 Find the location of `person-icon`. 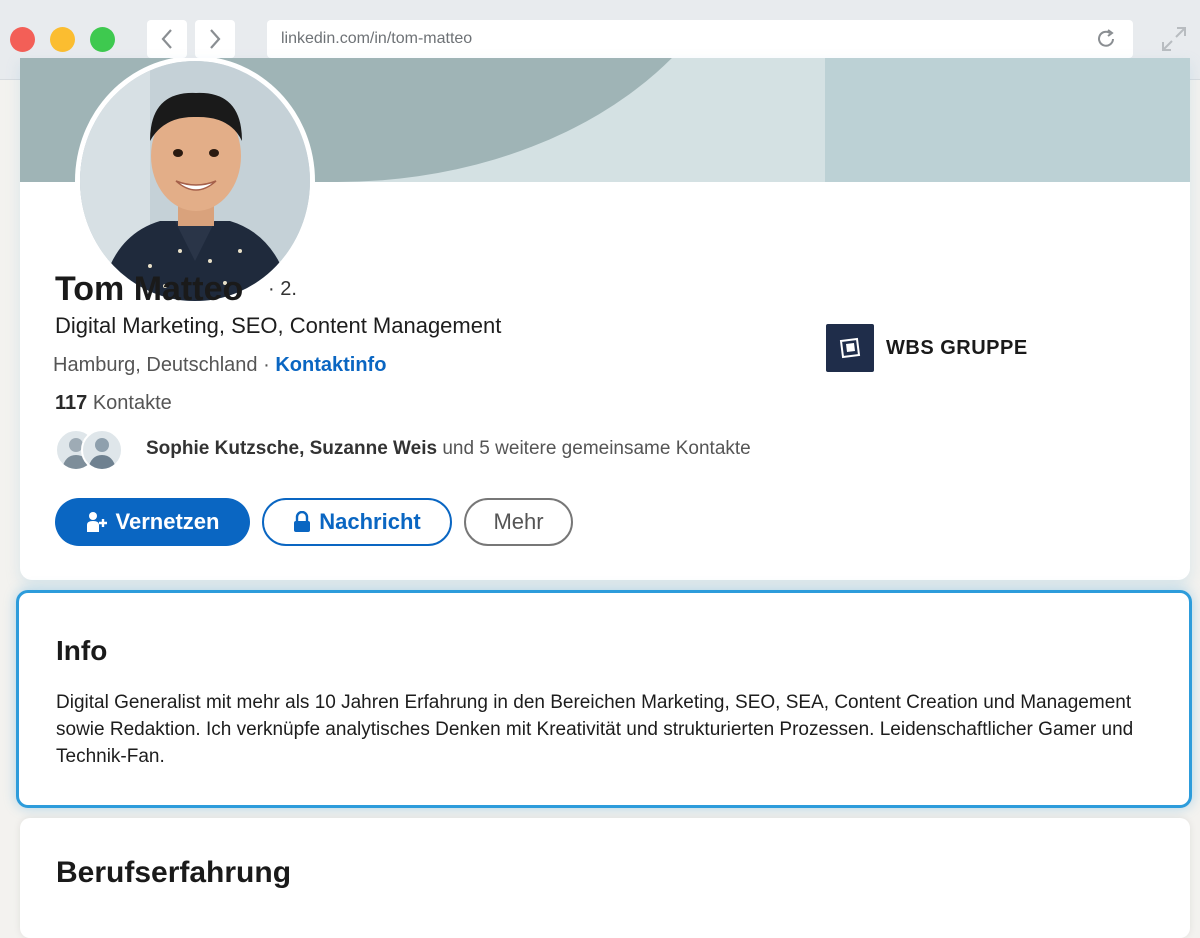

person-icon is located at coordinates (102, 453).